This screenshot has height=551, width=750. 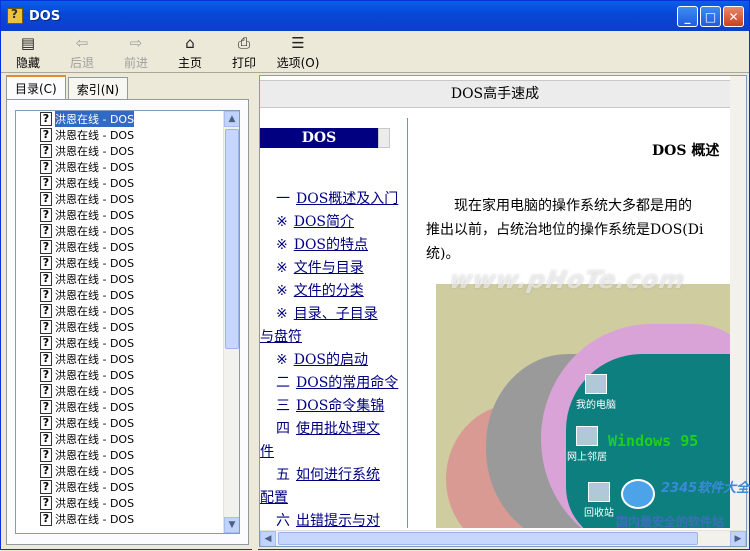 What do you see at coordinates (243, 43) in the screenshot?
I see `print-icon: ⎙` at bounding box center [243, 43].